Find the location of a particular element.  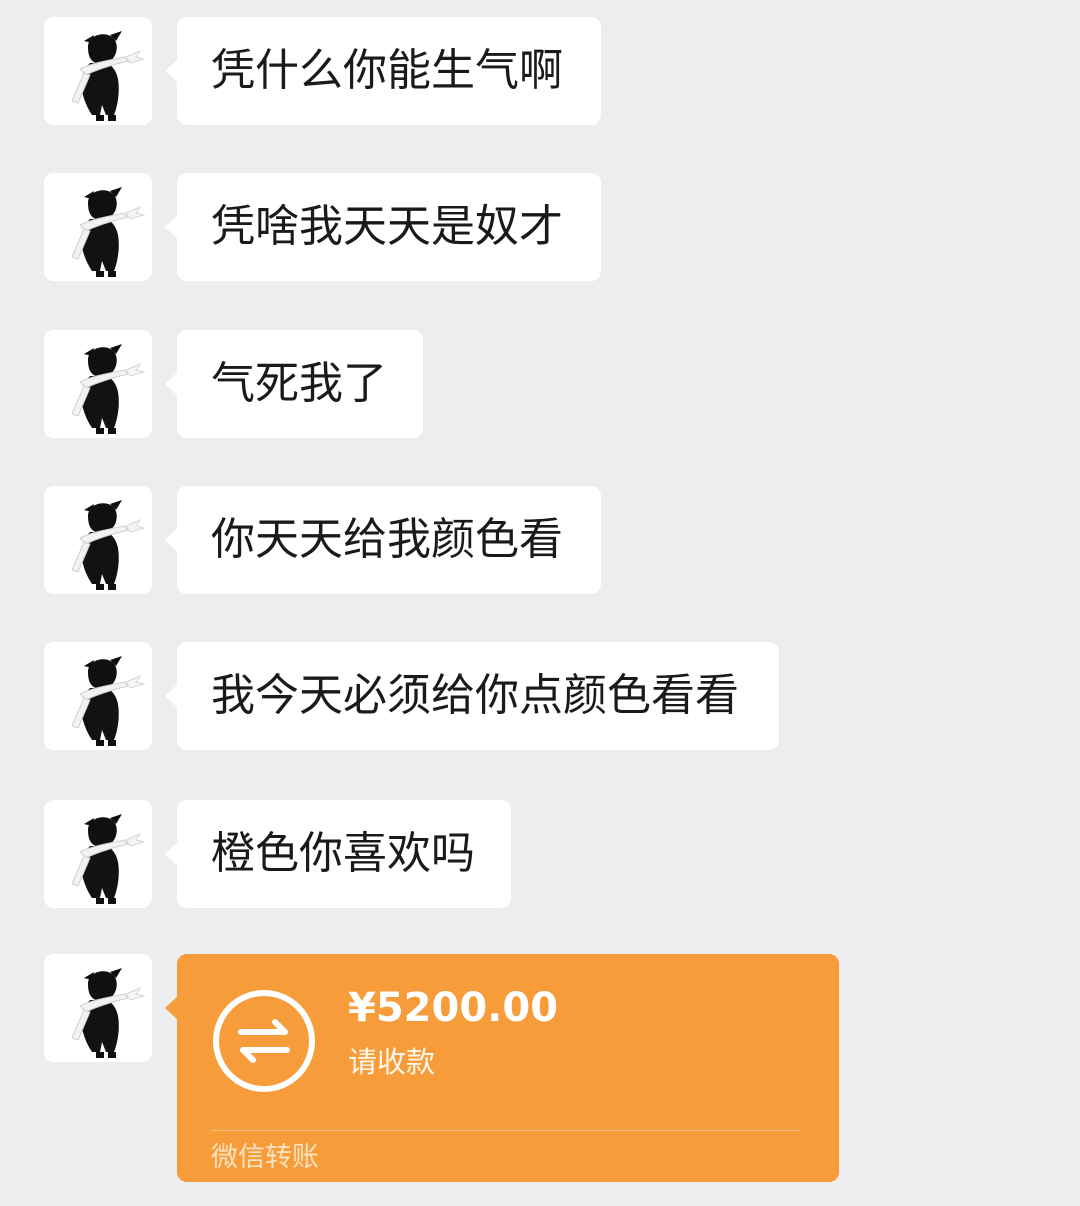

message-bubble: 凭啥我天天是奴才 is located at coordinates (383, 227).